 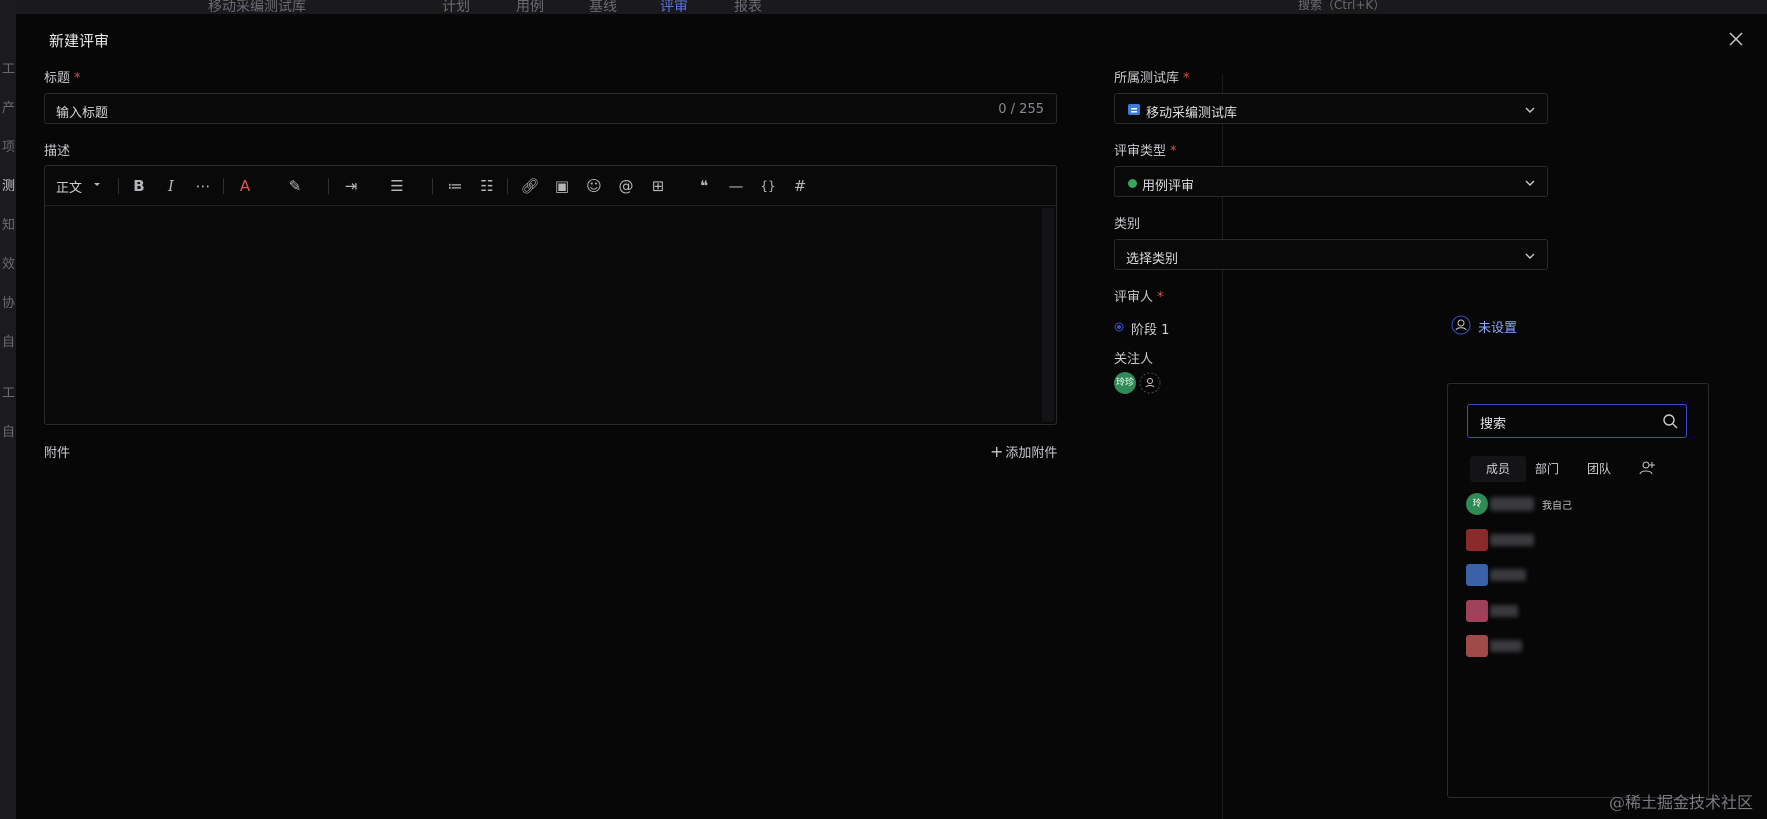 I want to click on library-value: 移动采编测试库, so click(x=1192, y=113).